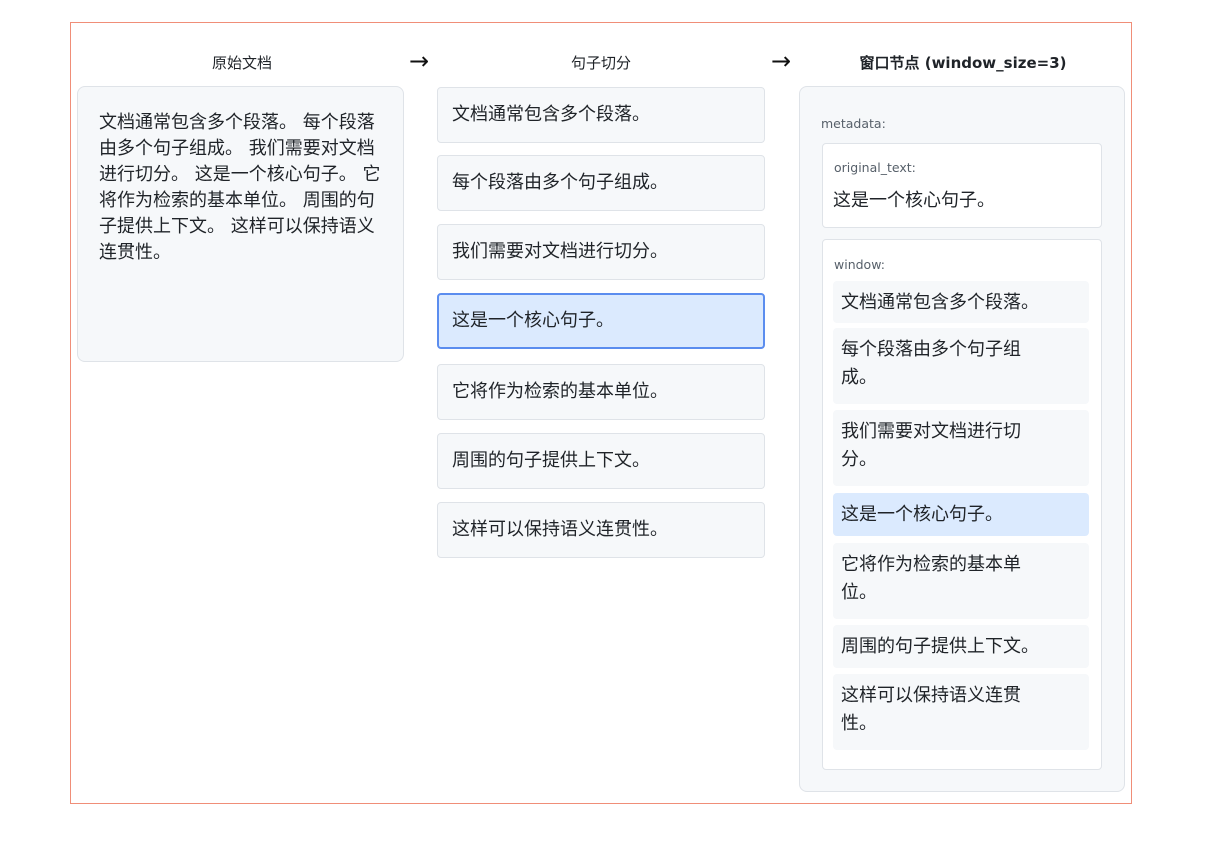 The image size is (1216, 843). Describe the element at coordinates (853, 123) in the screenshot. I see `metadata-label: metadata:` at that location.